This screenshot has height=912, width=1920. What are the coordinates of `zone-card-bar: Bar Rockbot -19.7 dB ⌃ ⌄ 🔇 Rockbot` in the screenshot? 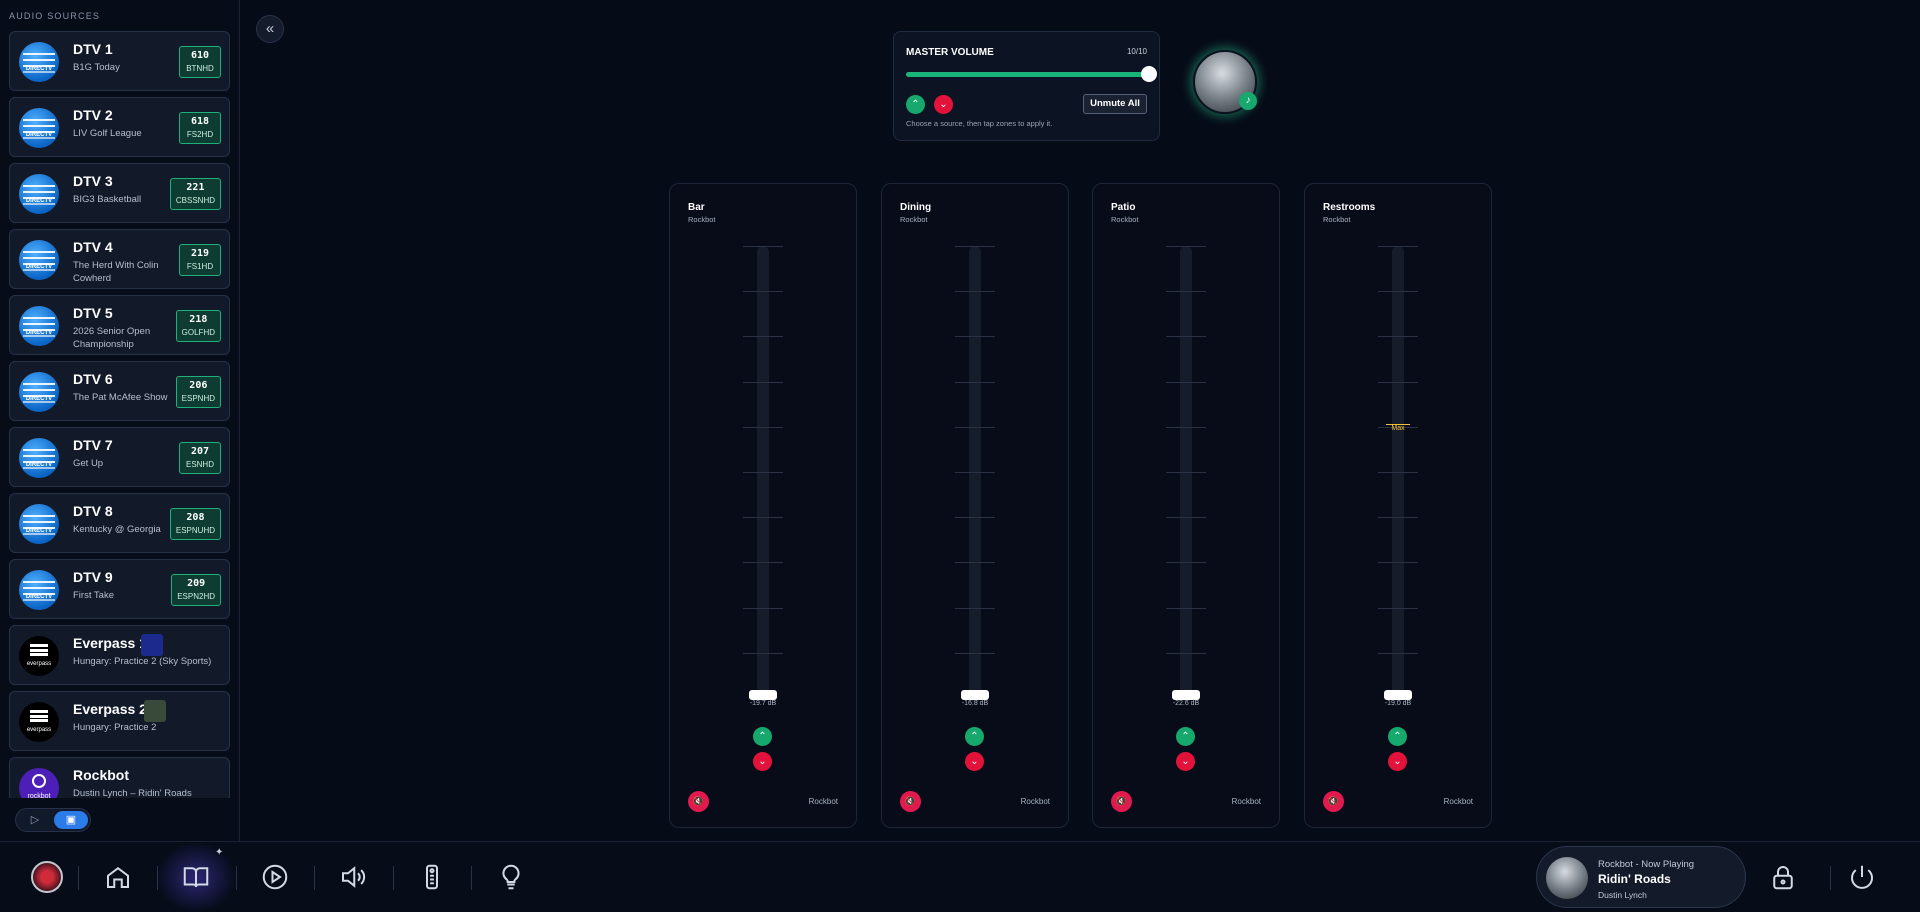 It's located at (763, 505).